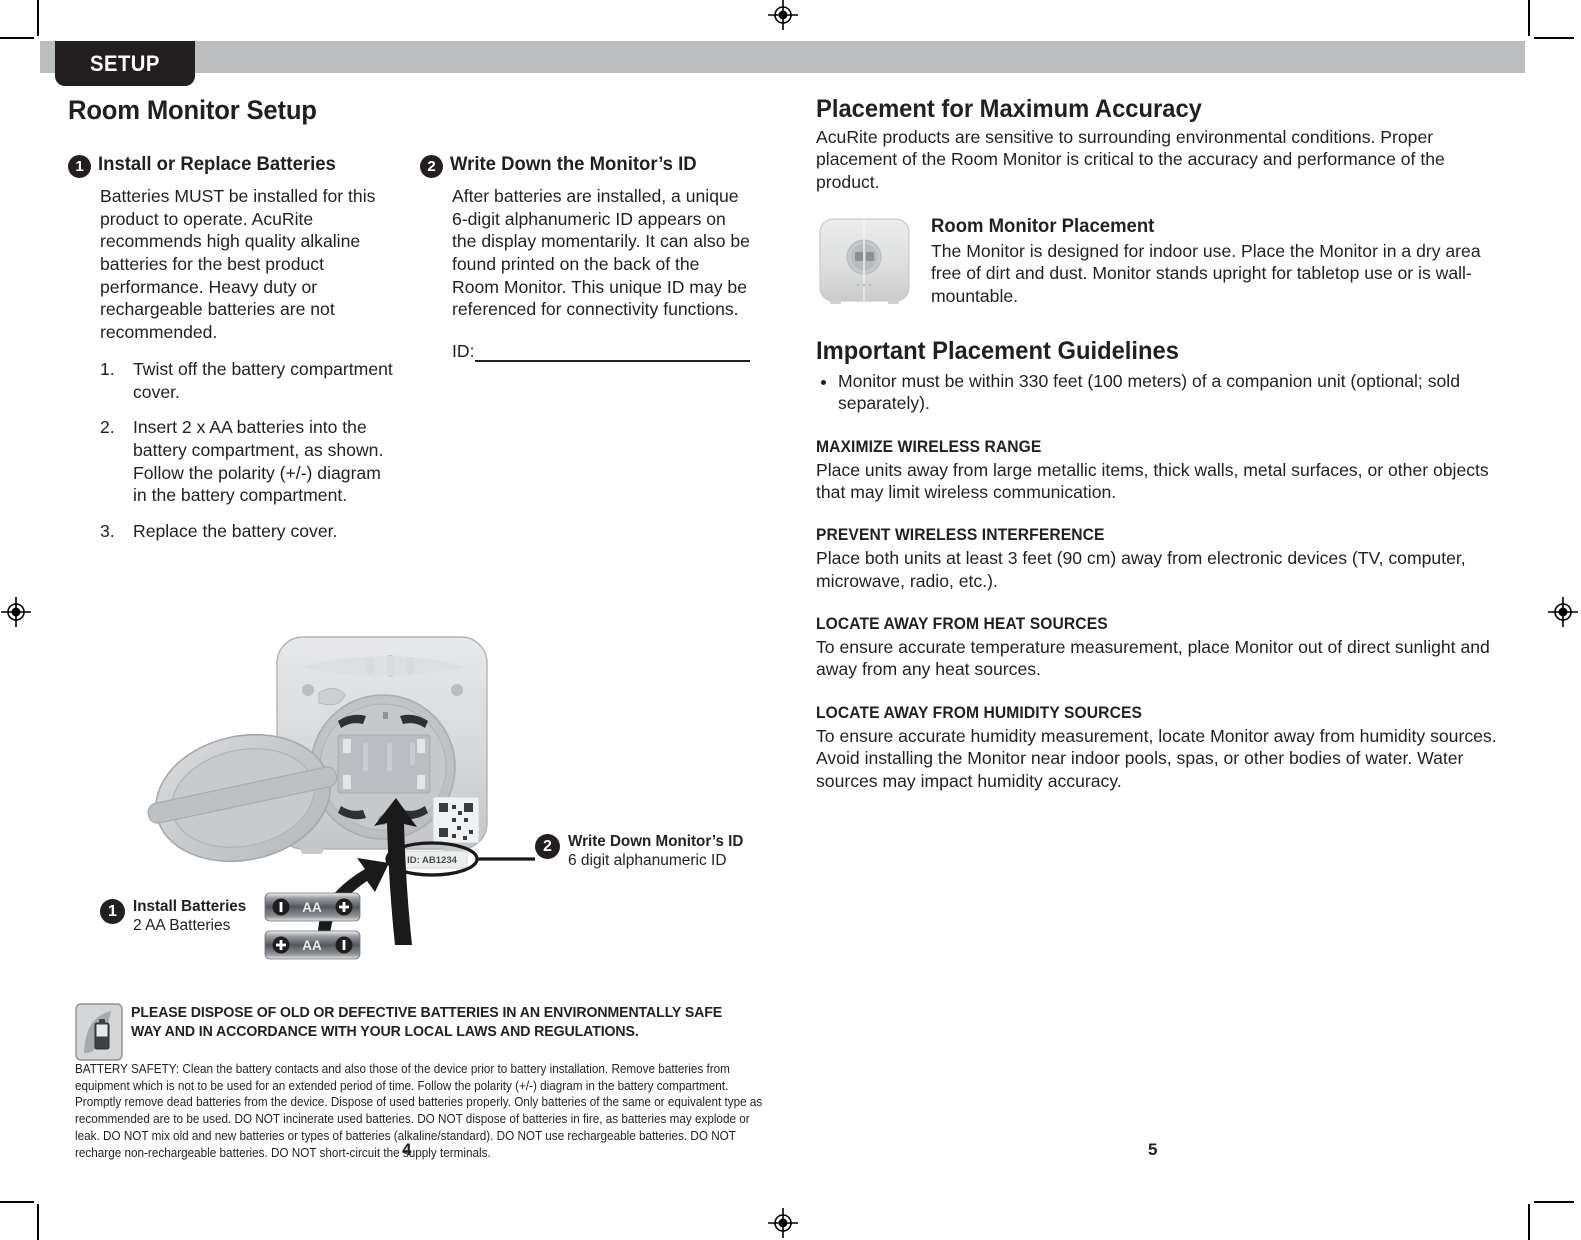 Image resolution: width=1581 pixels, height=1240 pixels. What do you see at coordinates (263, 380) in the screenshot?
I see `substep-text: Twist off the battery compartment cover.` at bounding box center [263, 380].